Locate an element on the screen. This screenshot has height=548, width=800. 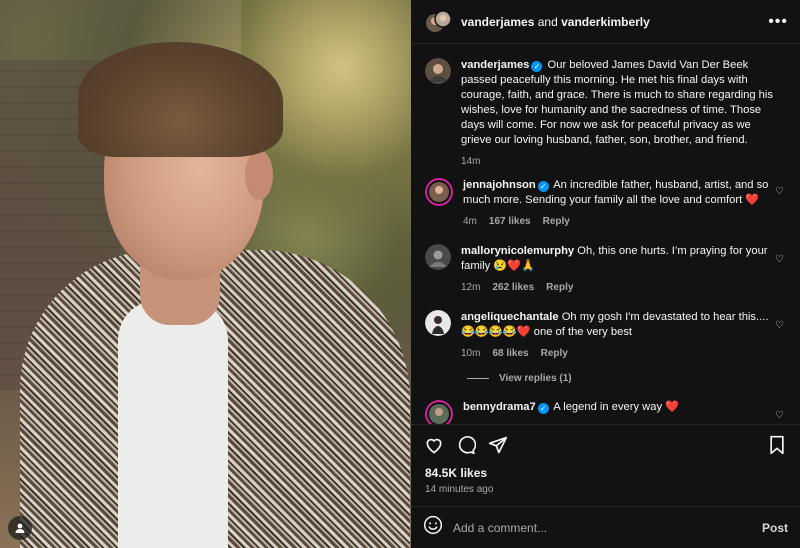
post-like-count: 84.5K likes is located at coordinates (456, 473).